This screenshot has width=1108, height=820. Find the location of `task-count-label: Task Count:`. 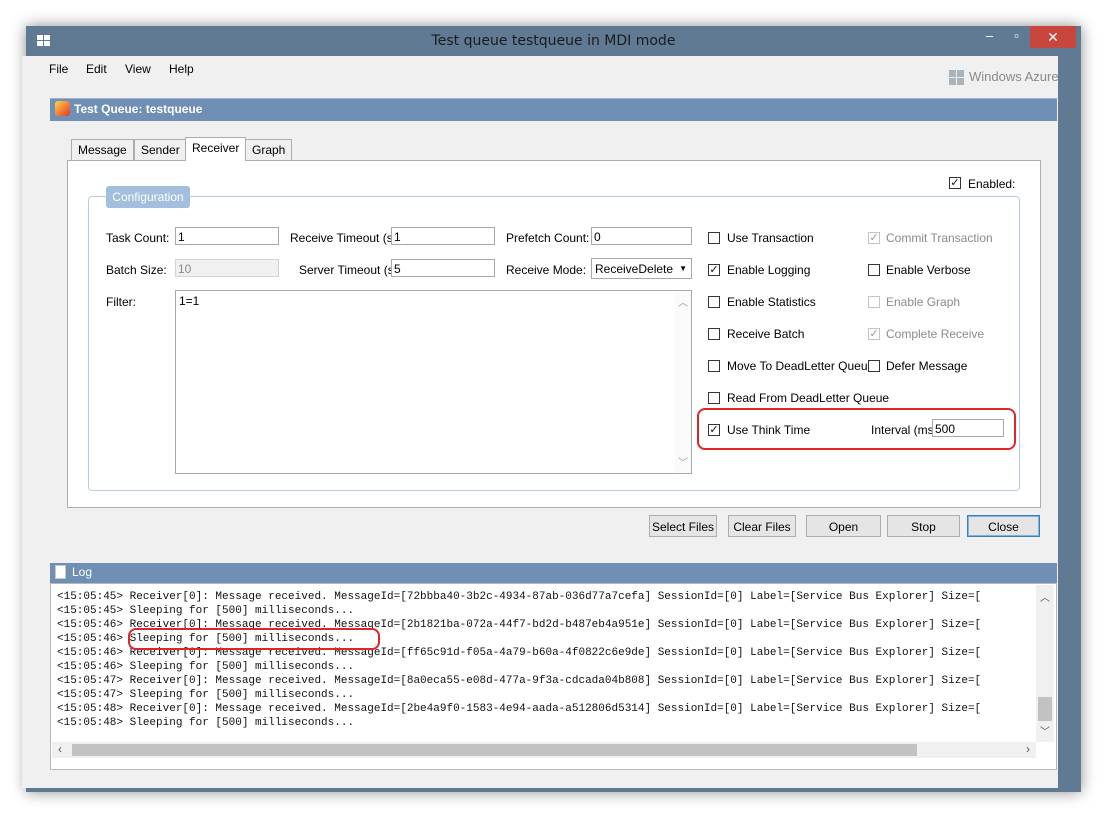

task-count-label: Task Count: is located at coordinates (138, 238).